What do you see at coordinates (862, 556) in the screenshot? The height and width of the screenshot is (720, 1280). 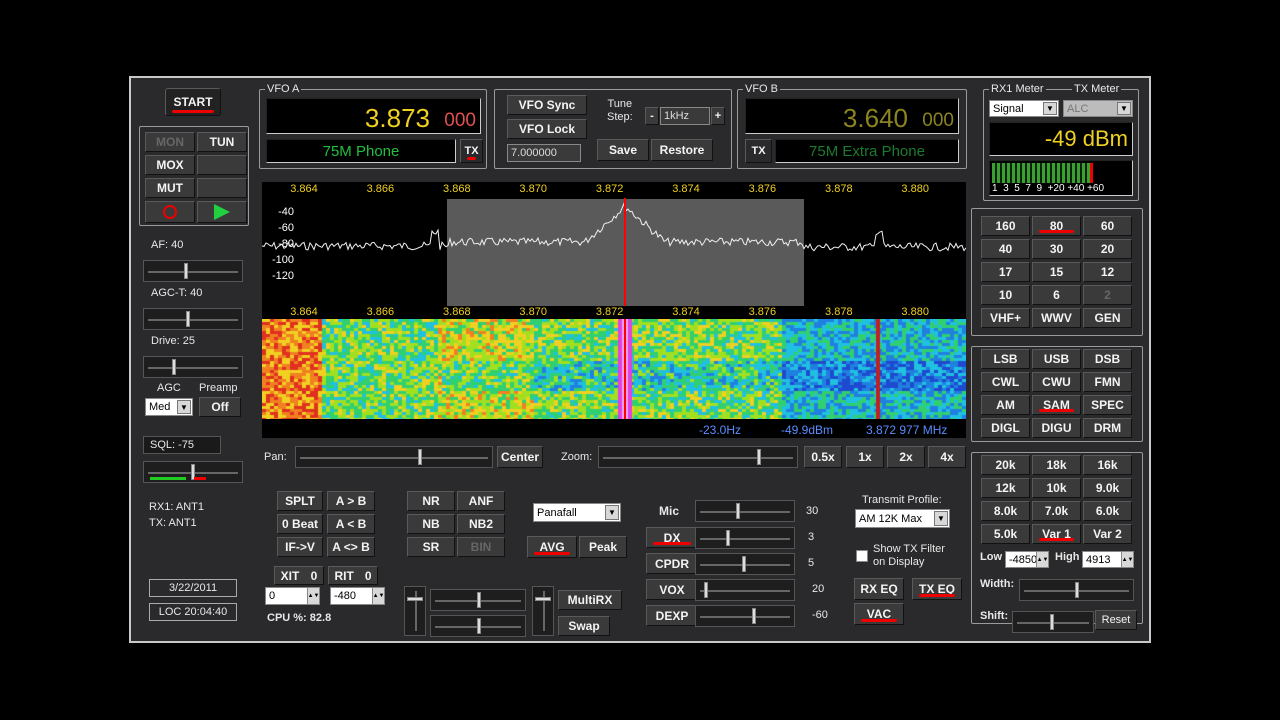 I see `show-tx-filter-checkbox` at bounding box center [862, 556].